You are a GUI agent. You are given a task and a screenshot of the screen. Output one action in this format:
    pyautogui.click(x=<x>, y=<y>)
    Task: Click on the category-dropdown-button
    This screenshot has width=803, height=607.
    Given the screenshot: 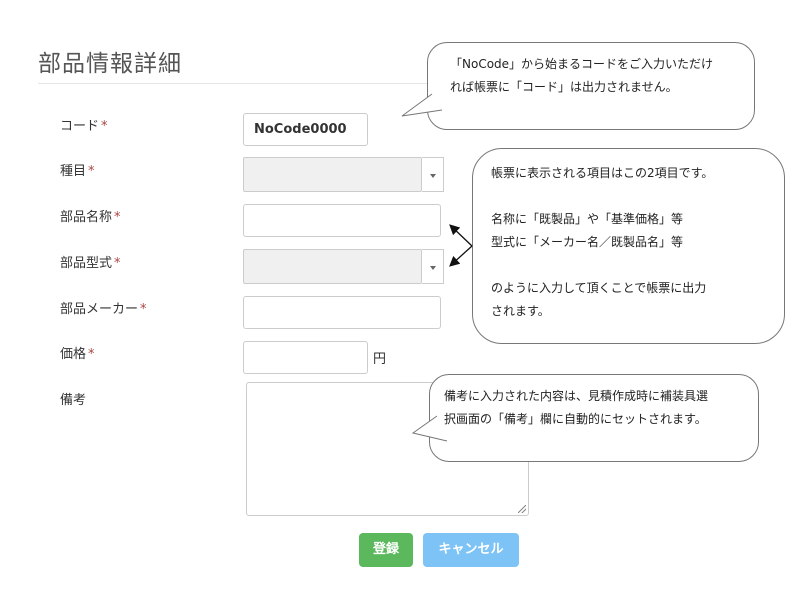 What is the action you would take?
    pyautogui.click(x=433, y=174)
    